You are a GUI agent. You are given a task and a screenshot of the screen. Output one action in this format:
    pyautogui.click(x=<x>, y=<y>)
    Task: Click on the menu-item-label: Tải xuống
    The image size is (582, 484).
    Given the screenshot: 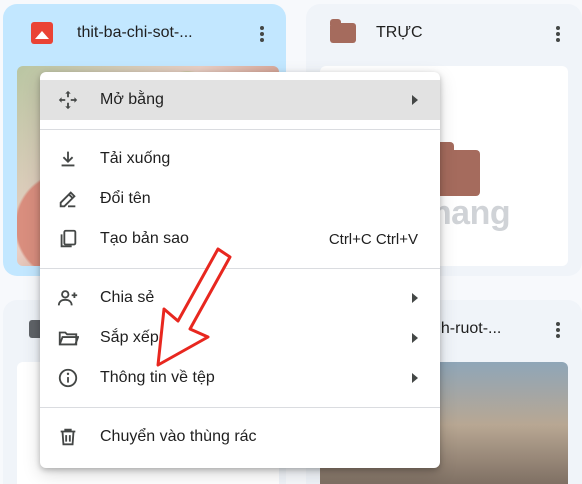 What is the action you would take?
    pyautogui.click(x=135, y=158)
    